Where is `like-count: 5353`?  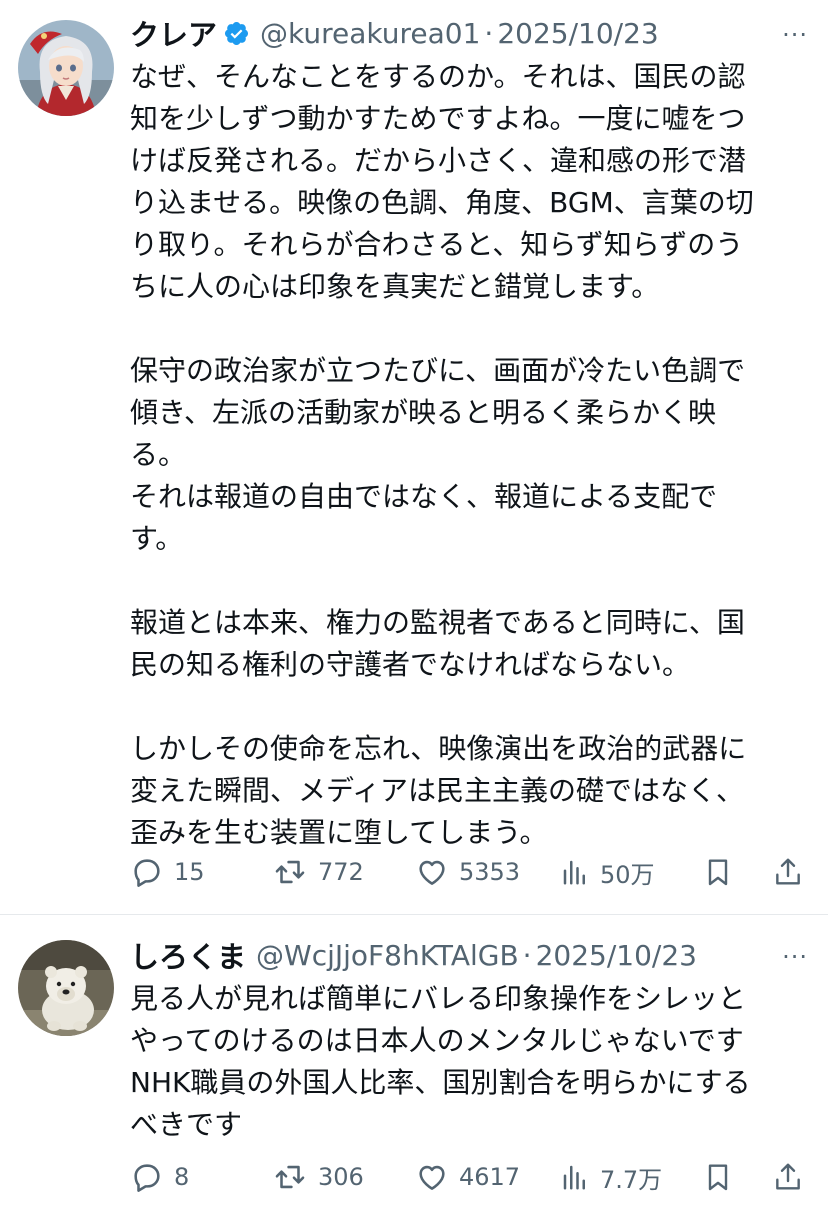 like-count: 5353 is located at coordinates (490, 872).